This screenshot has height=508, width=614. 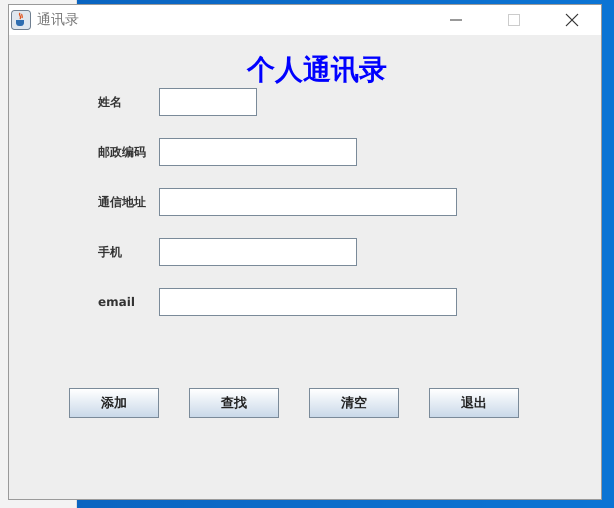 I want to click on field-label: 手机, so click(x=110, y=252).